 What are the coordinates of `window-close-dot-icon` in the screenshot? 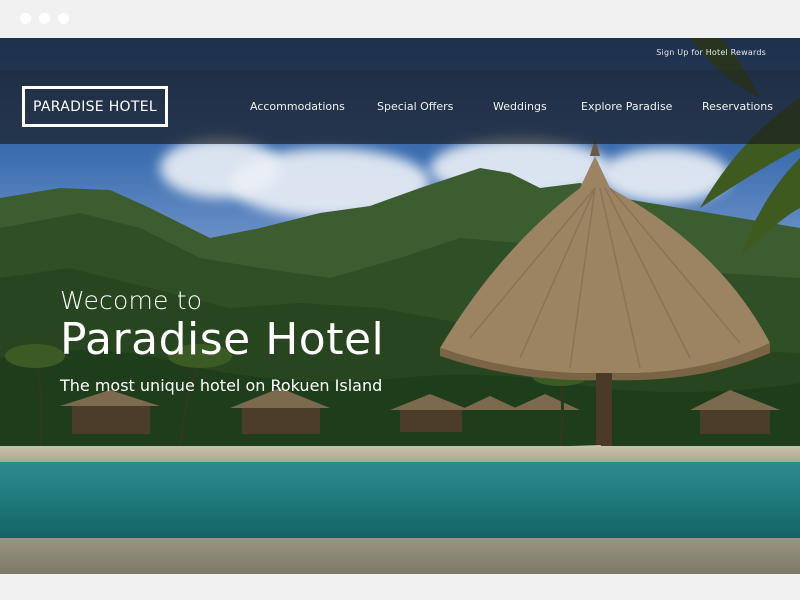 It's located at (25, 18).